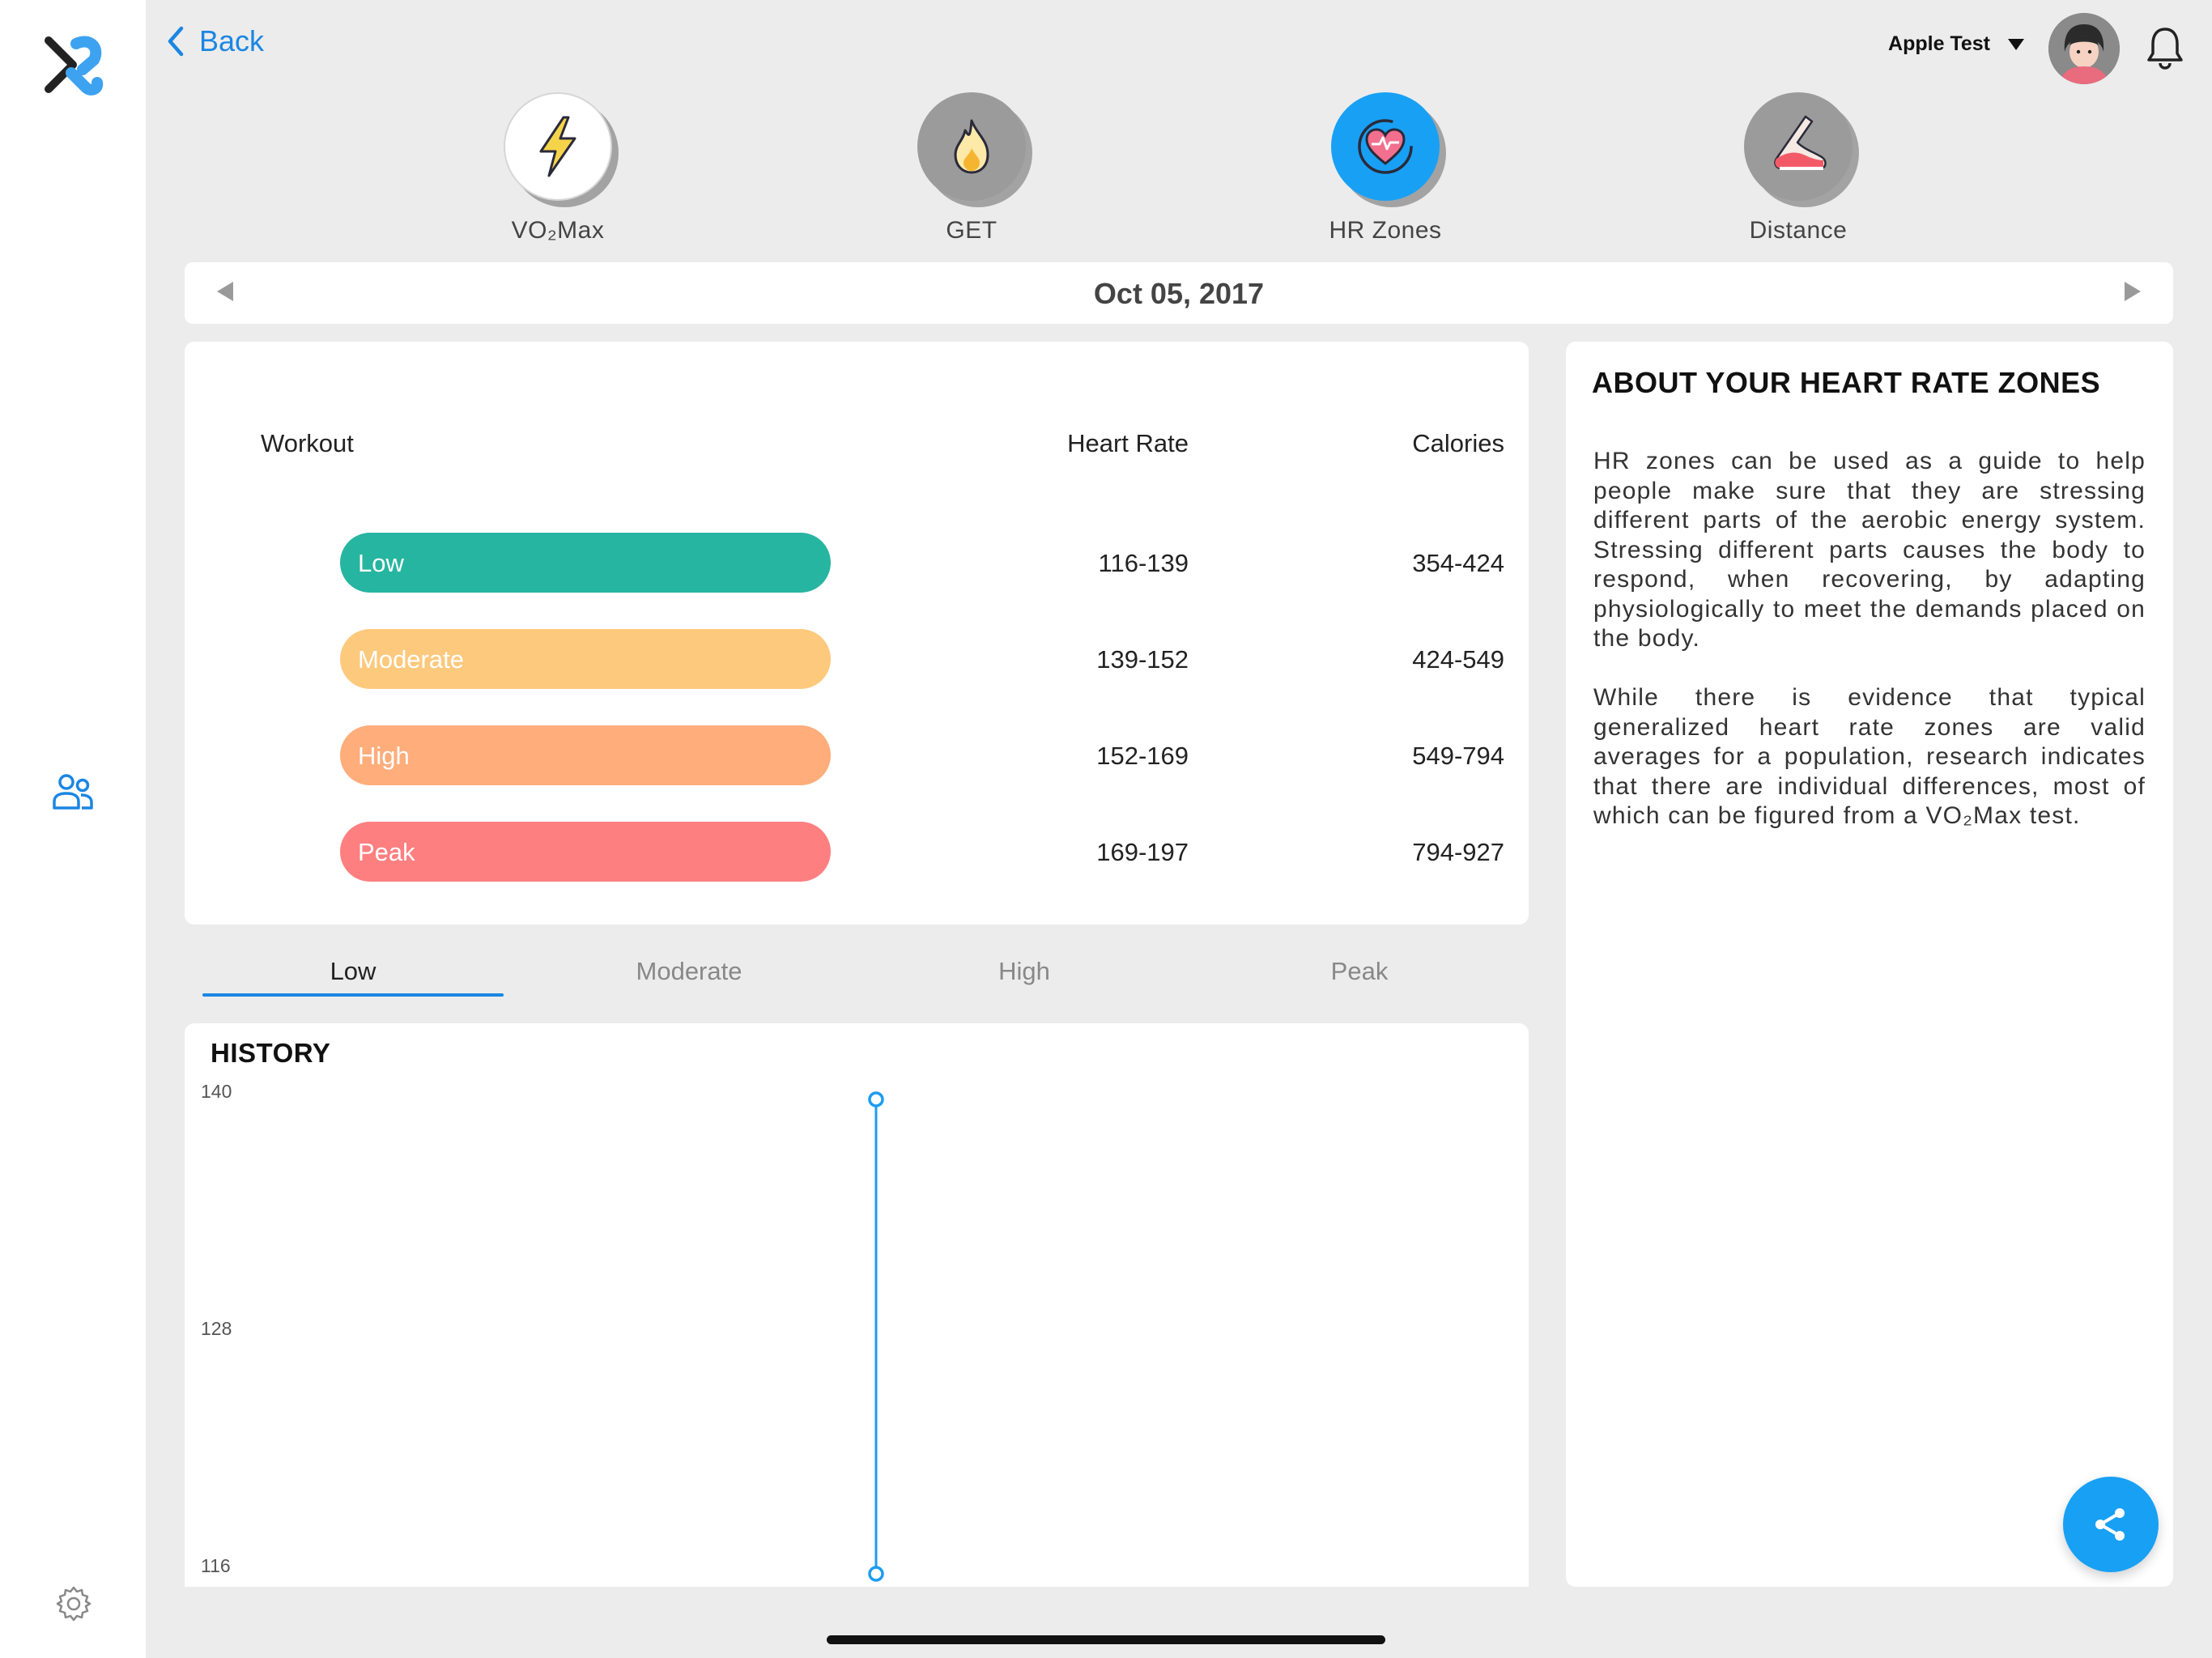 This screenshot has width=2212, height=1658. What do you see at coordinates (73, 829) in the screenshot?
I see `sidebar` at bounding box center [73, 829].